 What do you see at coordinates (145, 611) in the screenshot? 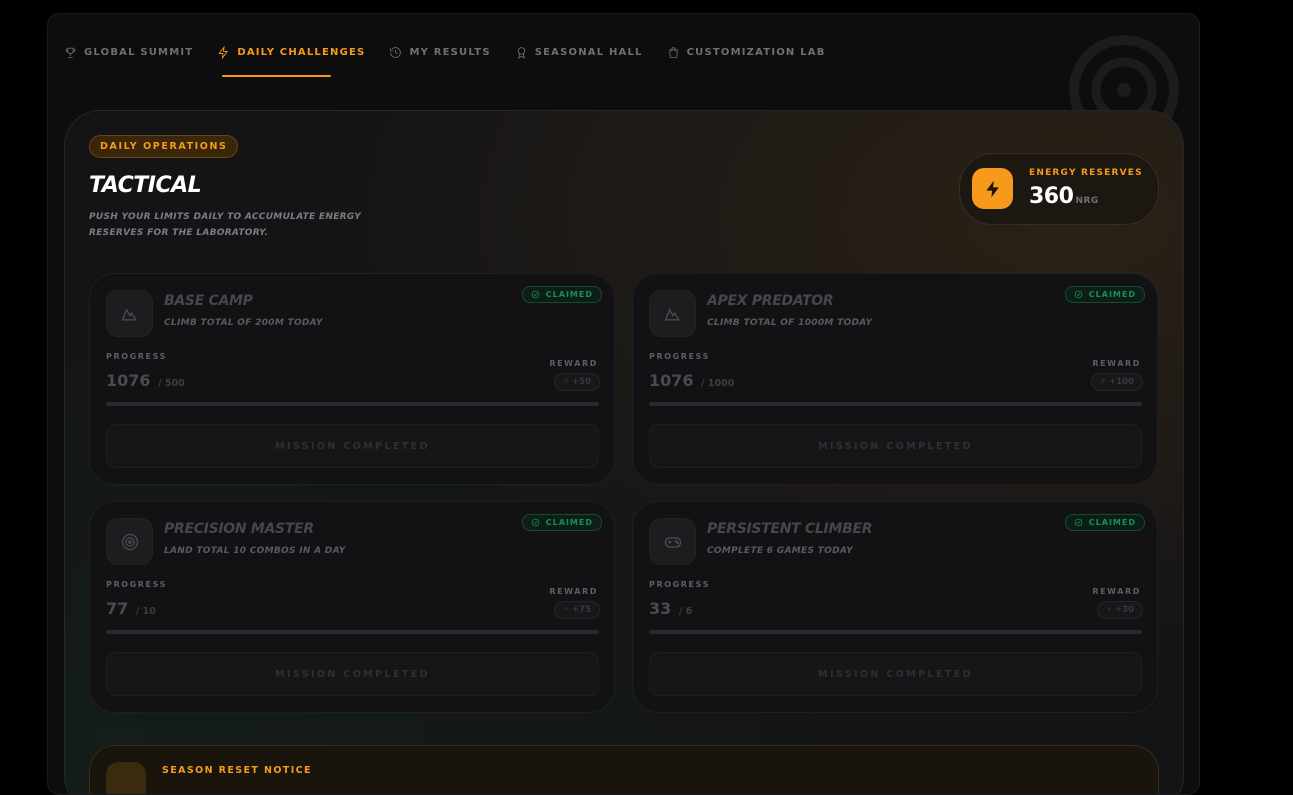
I see `progress-total: / 10` at bounding box center [145, 611].